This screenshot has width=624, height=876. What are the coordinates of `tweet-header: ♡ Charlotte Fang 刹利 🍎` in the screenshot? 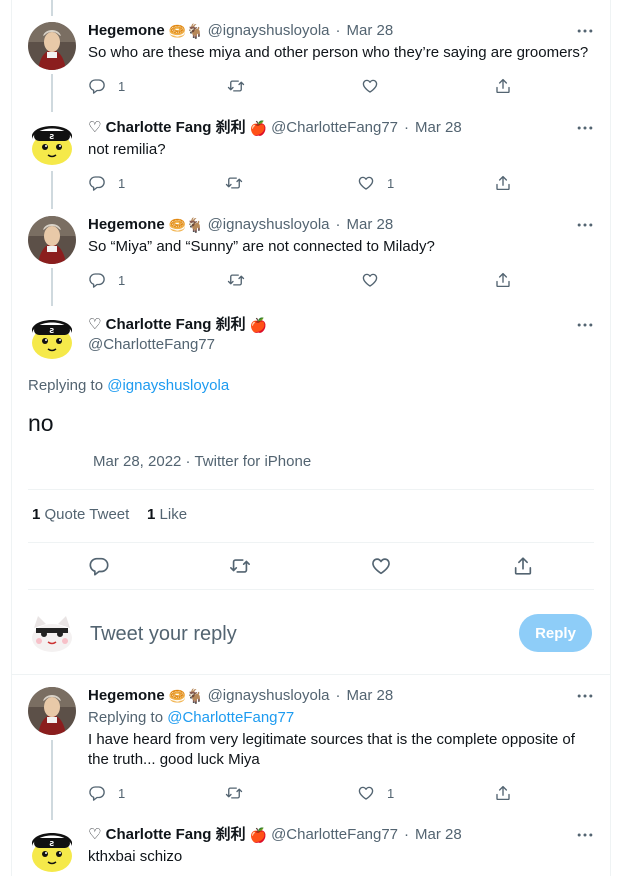 It's located at (177, 325).